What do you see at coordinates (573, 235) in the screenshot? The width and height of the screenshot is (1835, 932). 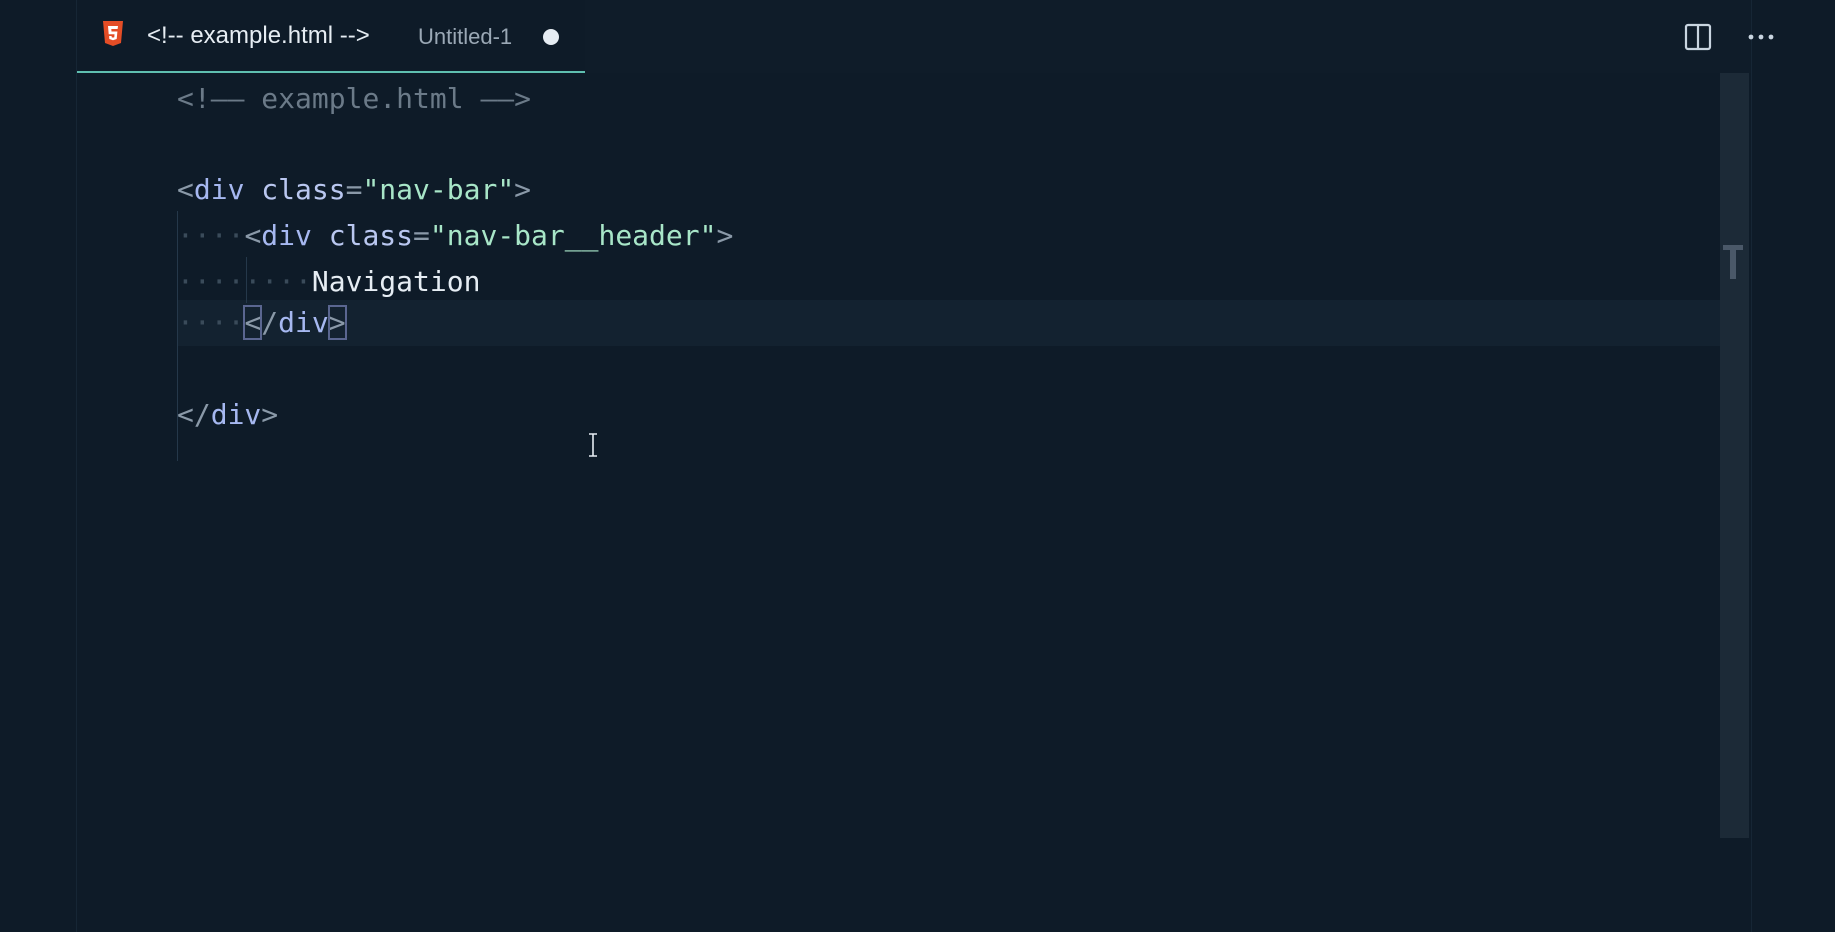 I see `attr-value: "nav-bar__header"` at bounding box center [573, 235].